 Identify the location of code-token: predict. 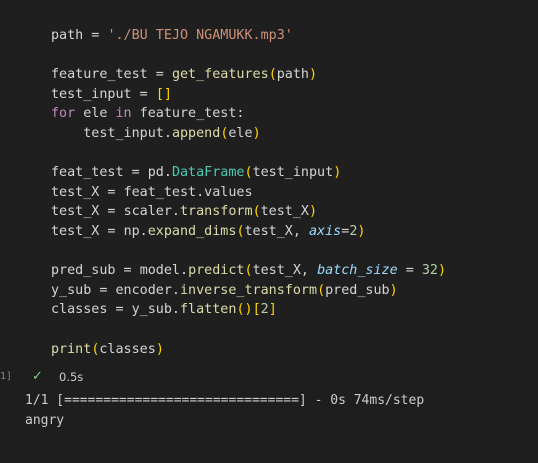
(216, 271).